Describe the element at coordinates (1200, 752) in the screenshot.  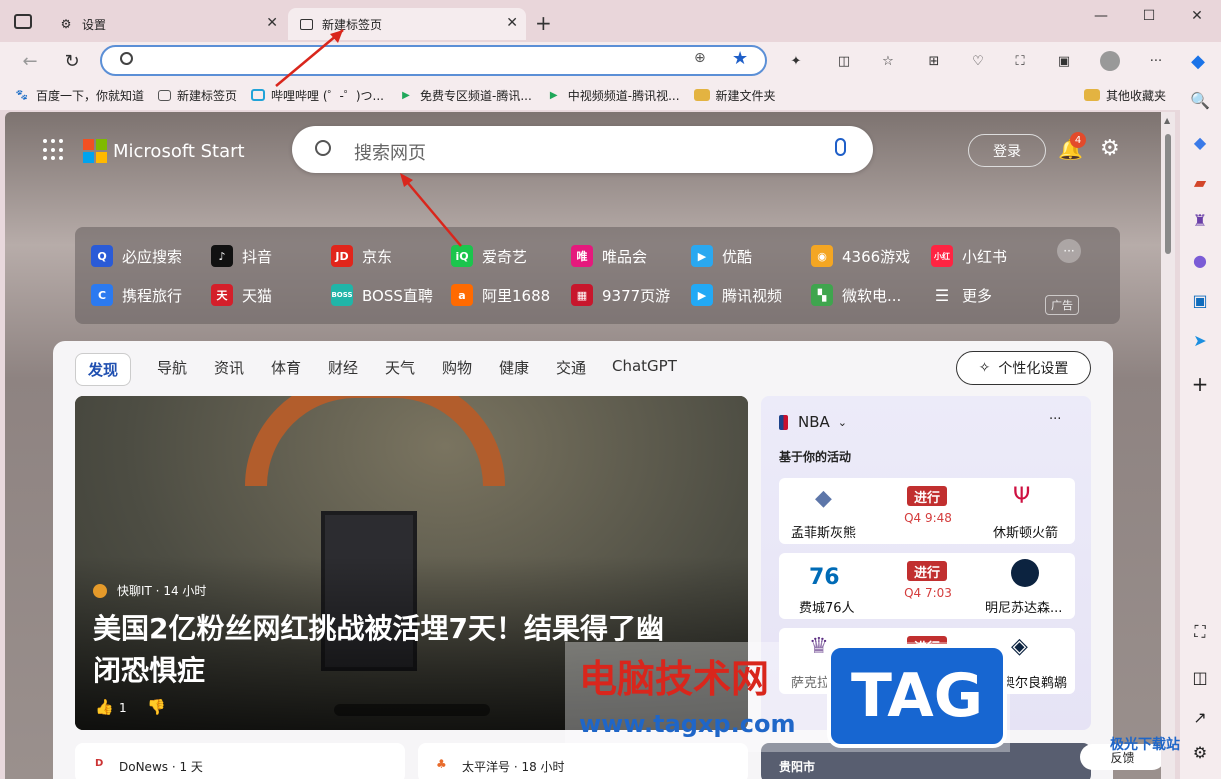
I see `settings-gear-icon: ⚙` at that location.